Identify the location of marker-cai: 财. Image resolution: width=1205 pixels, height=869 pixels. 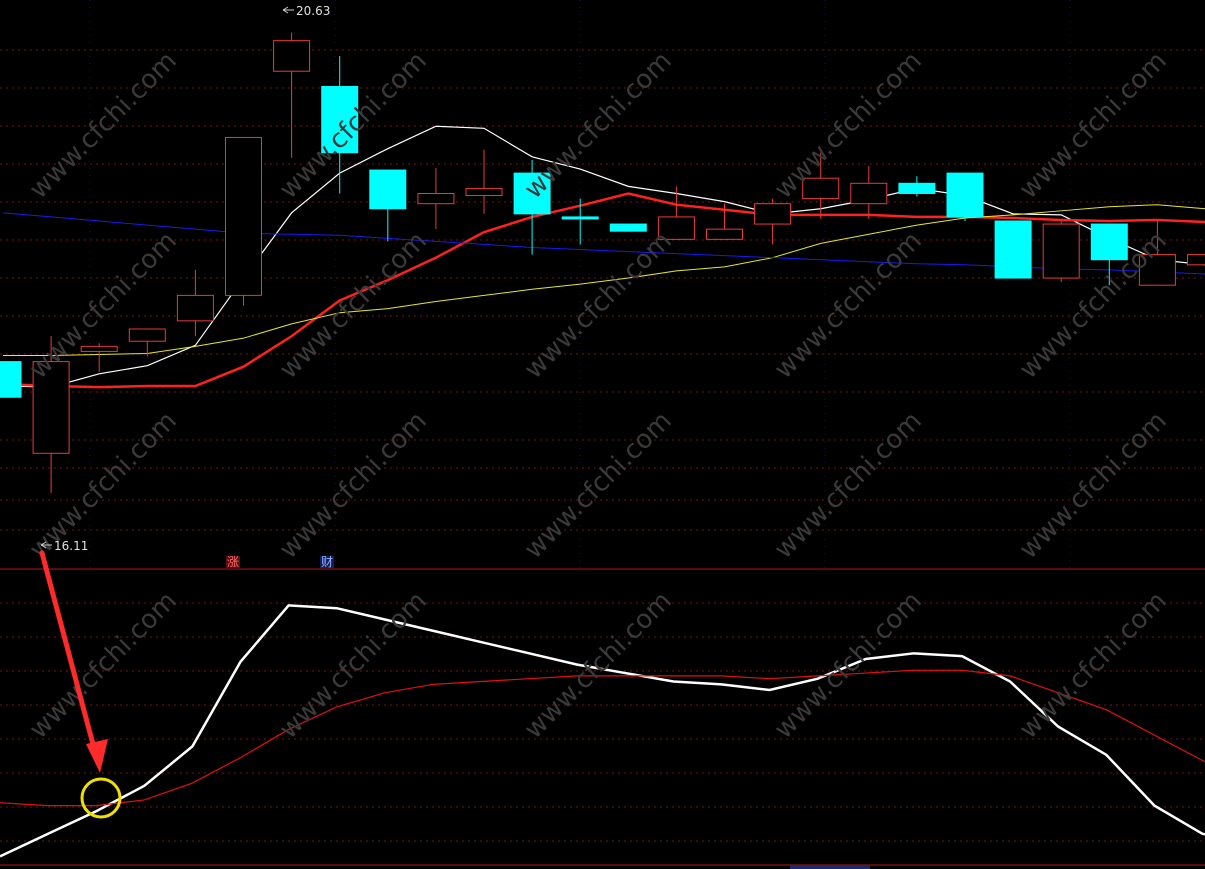
(327, 562).